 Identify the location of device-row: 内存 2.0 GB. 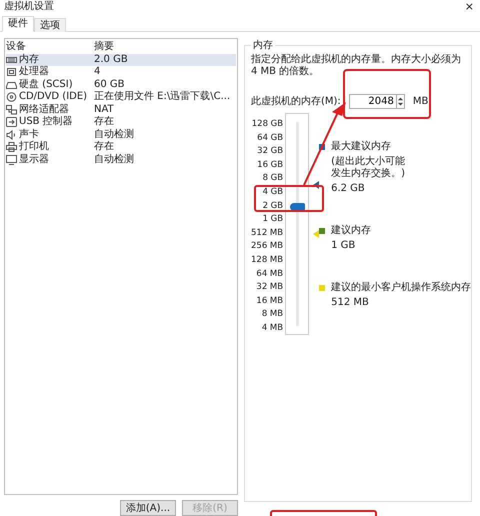
(121, 60).